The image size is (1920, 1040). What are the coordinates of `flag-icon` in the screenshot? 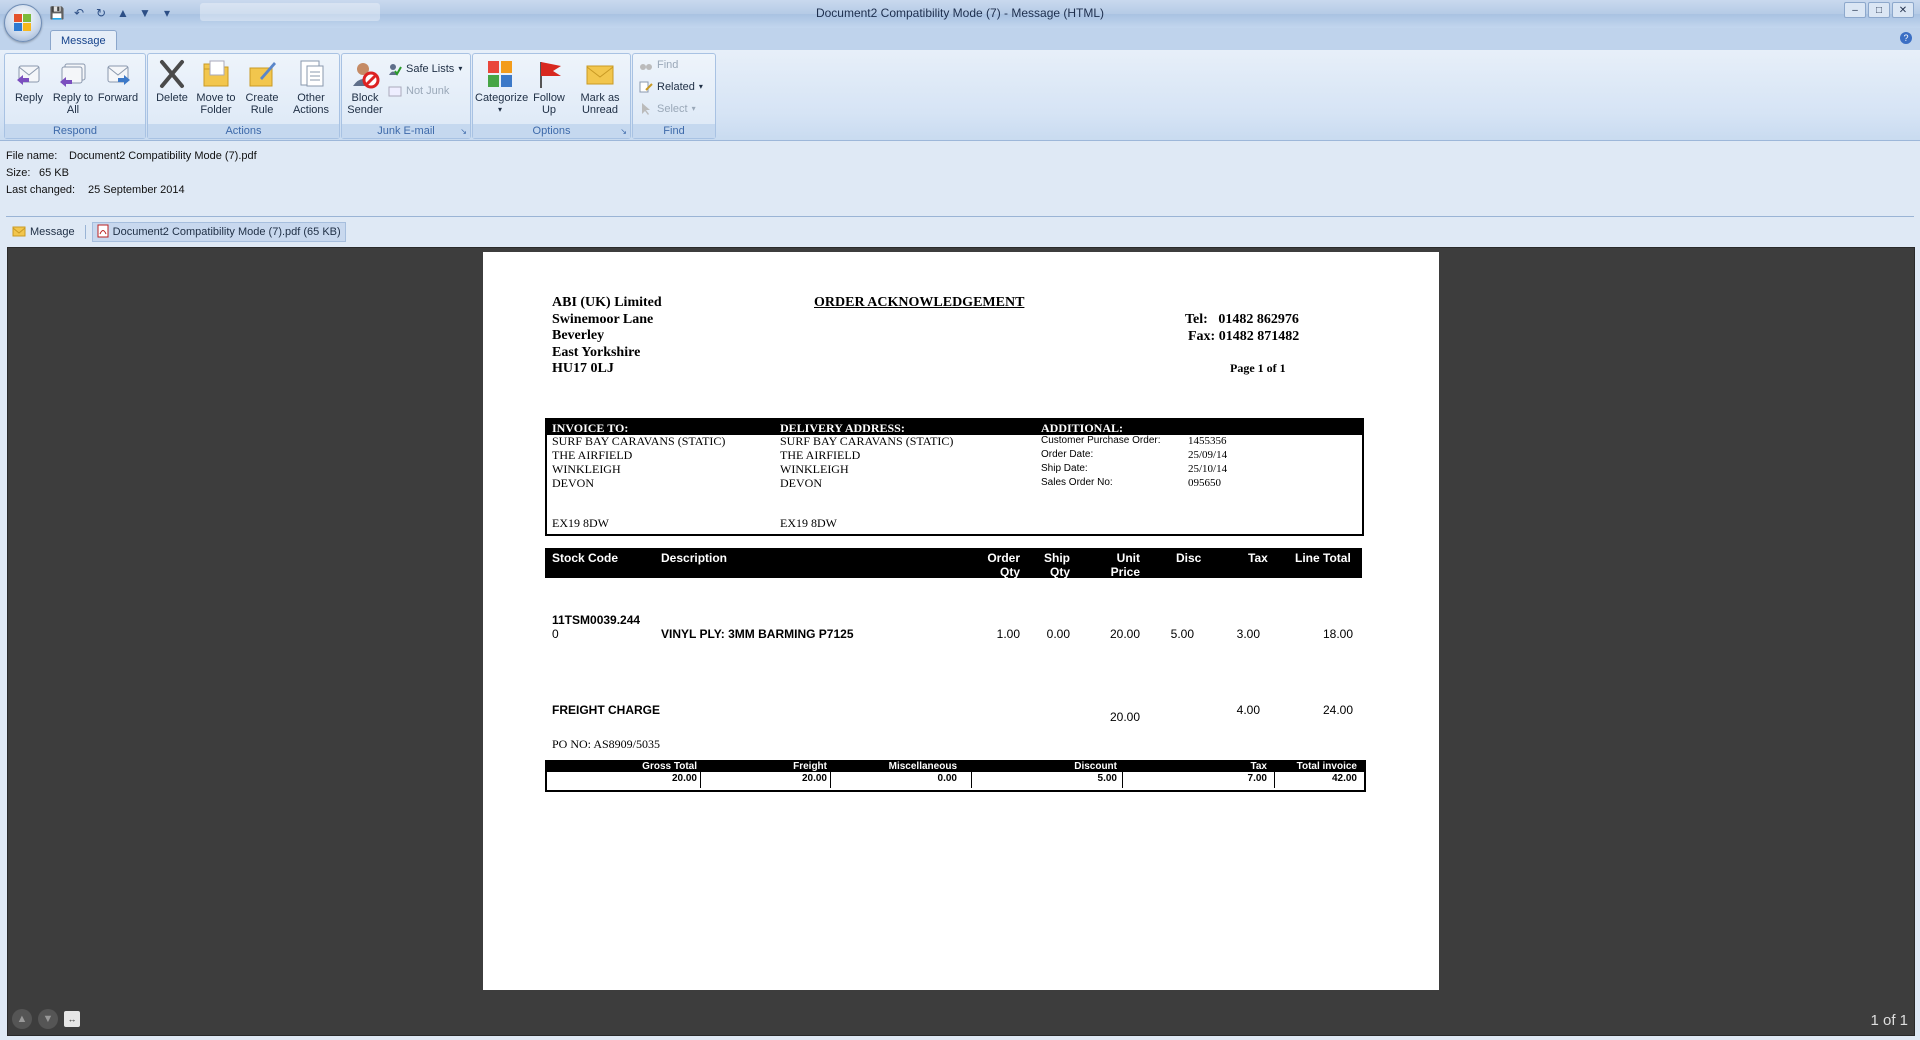 It's located at (549, 74).